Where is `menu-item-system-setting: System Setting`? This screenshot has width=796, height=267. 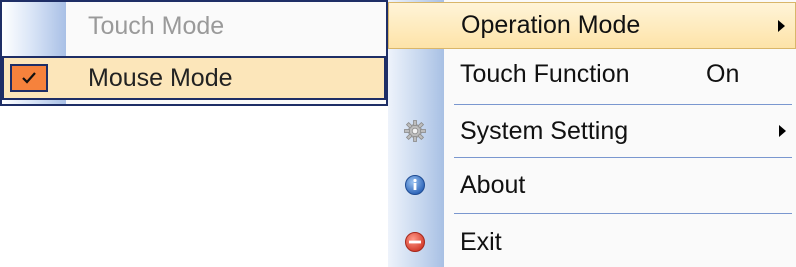 menu-item-system-setting: System Setting is located at coordinates (592, 131).